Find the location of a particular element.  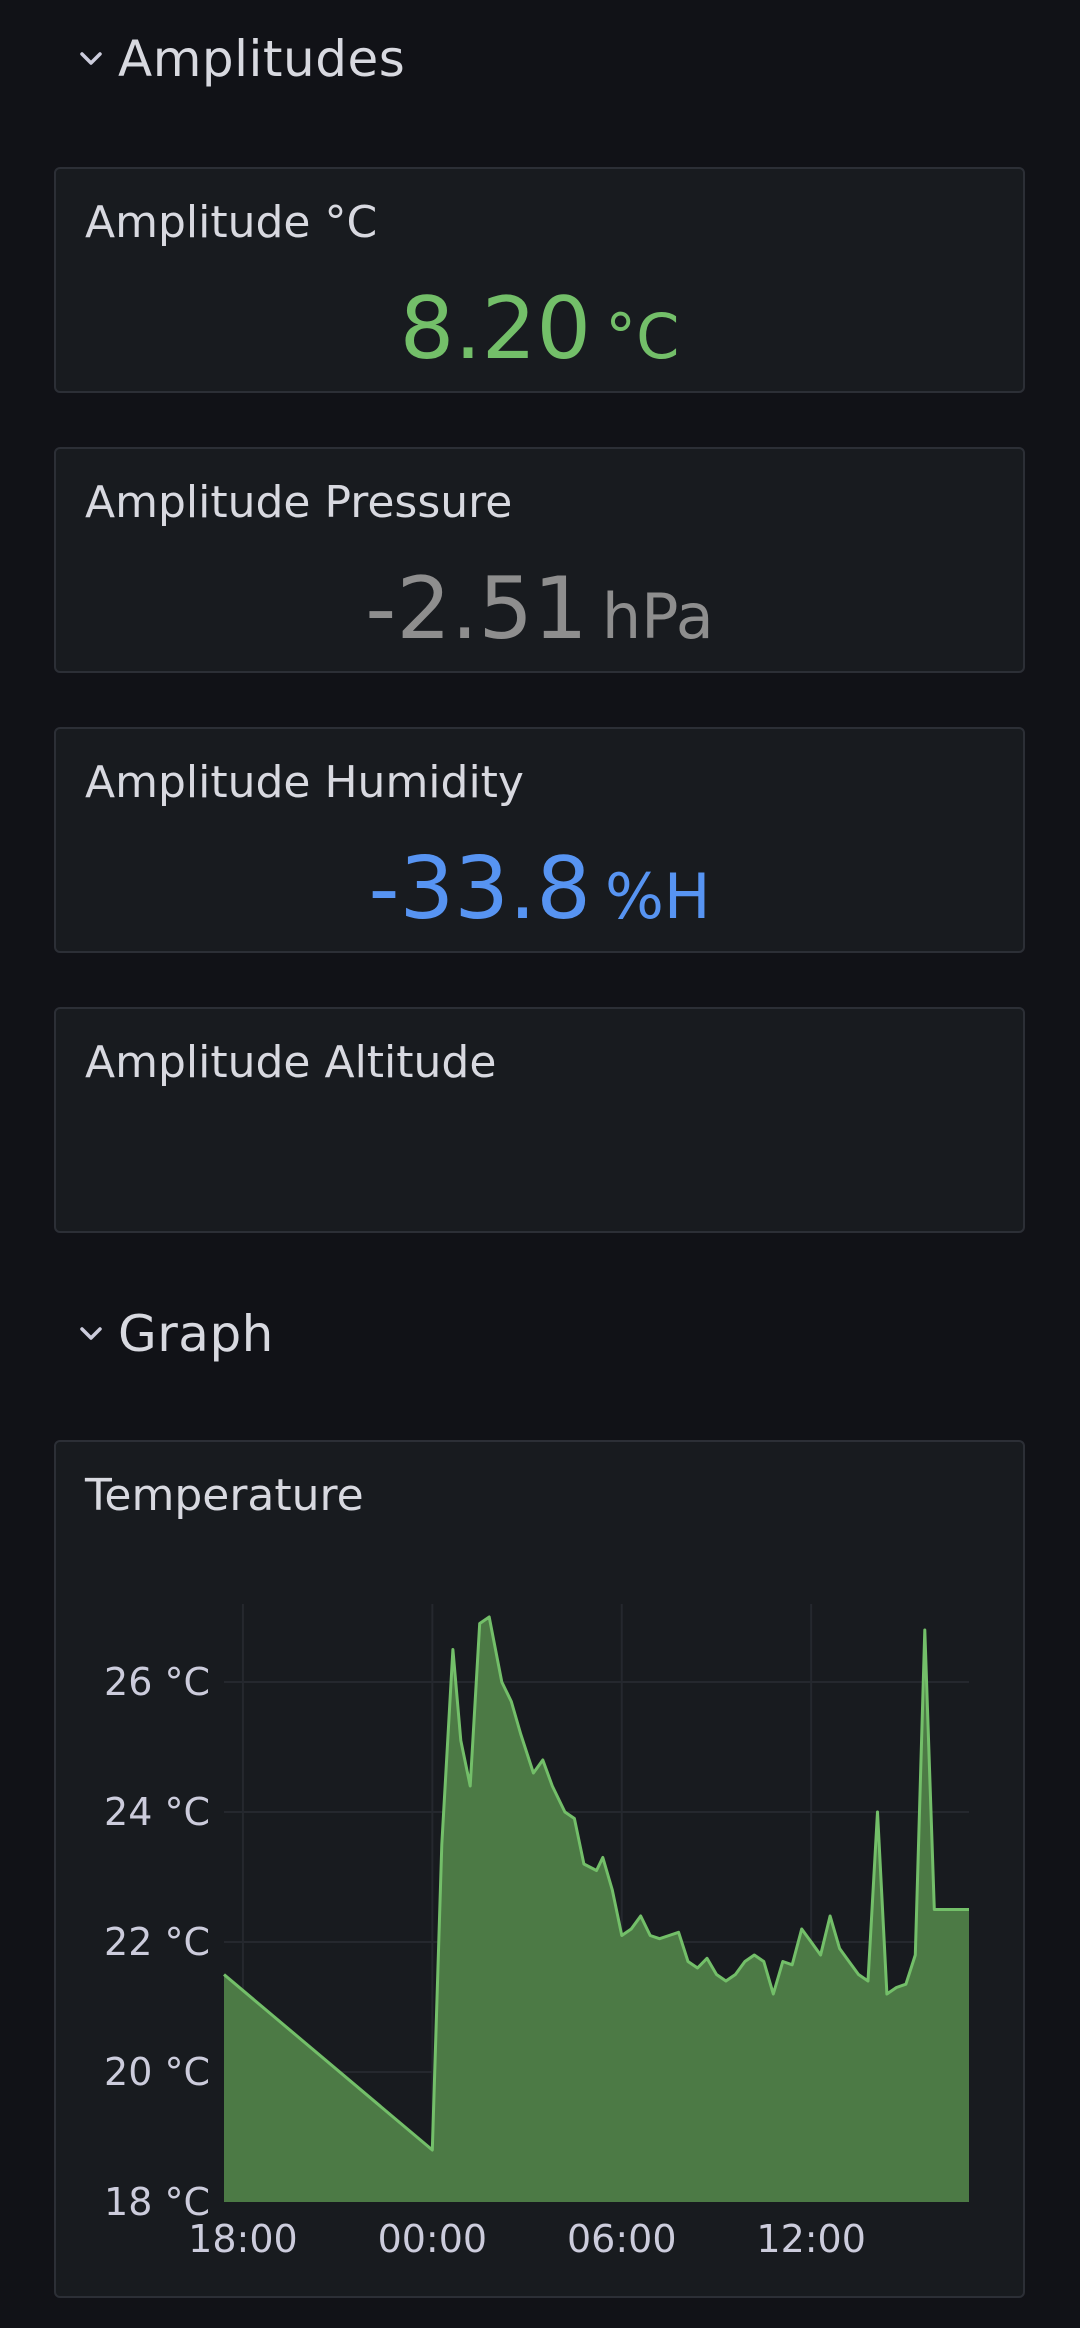

section-header-amplitudes: Amplitudes is located at coordinates (241, 59).